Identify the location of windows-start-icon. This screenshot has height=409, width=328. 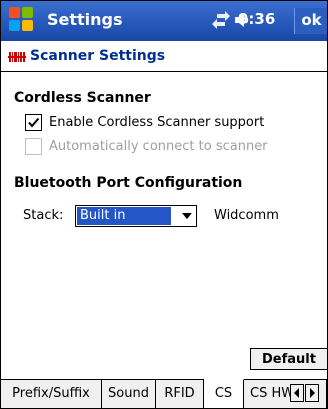
(22, 20).